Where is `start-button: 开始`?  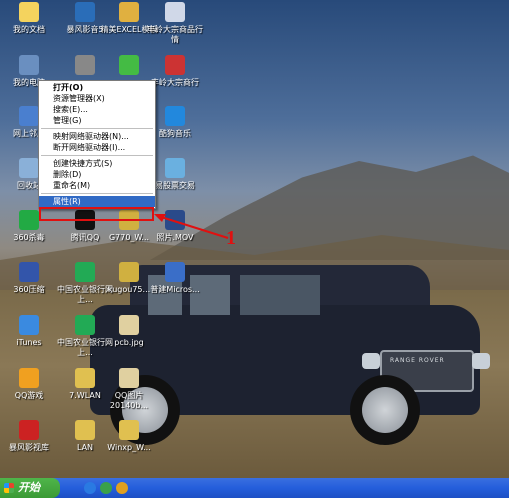
start-button: 开始 is located at coordinates (30, 488).